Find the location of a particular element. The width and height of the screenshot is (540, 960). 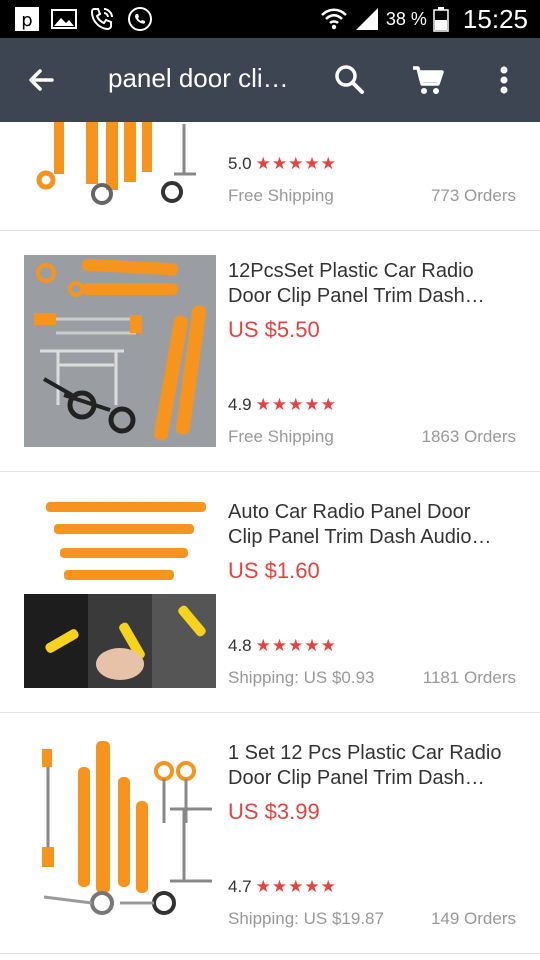

p-icon: p is located at coordinates (27, 19).